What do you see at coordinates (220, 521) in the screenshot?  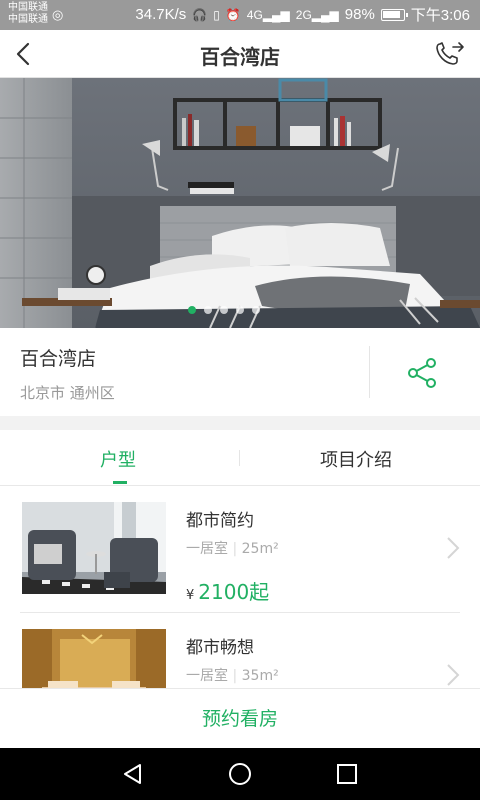 I see `room-name: 都市简约` at bounding box center [220, 521].